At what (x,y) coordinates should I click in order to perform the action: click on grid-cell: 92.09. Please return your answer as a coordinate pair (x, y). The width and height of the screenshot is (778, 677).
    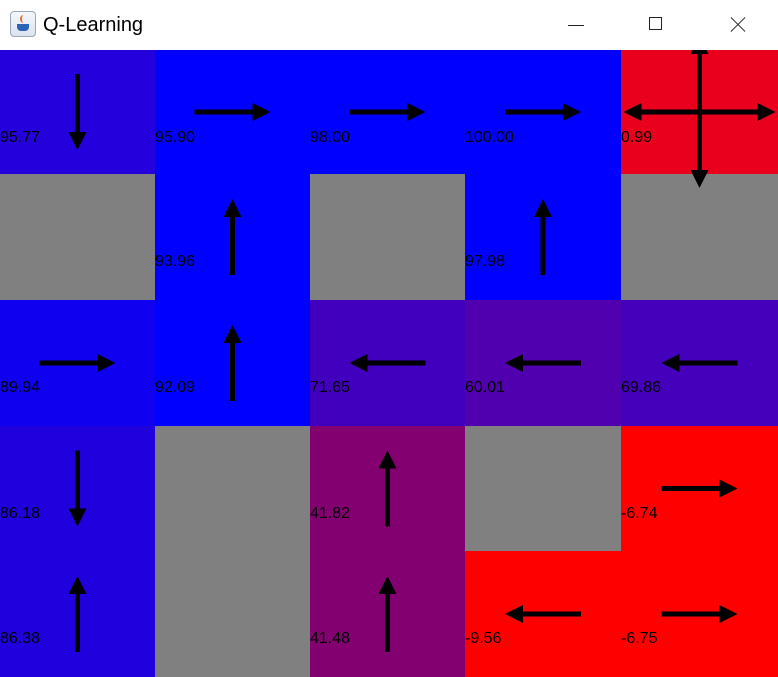
    Looking at the image, I should click on (232, 363).